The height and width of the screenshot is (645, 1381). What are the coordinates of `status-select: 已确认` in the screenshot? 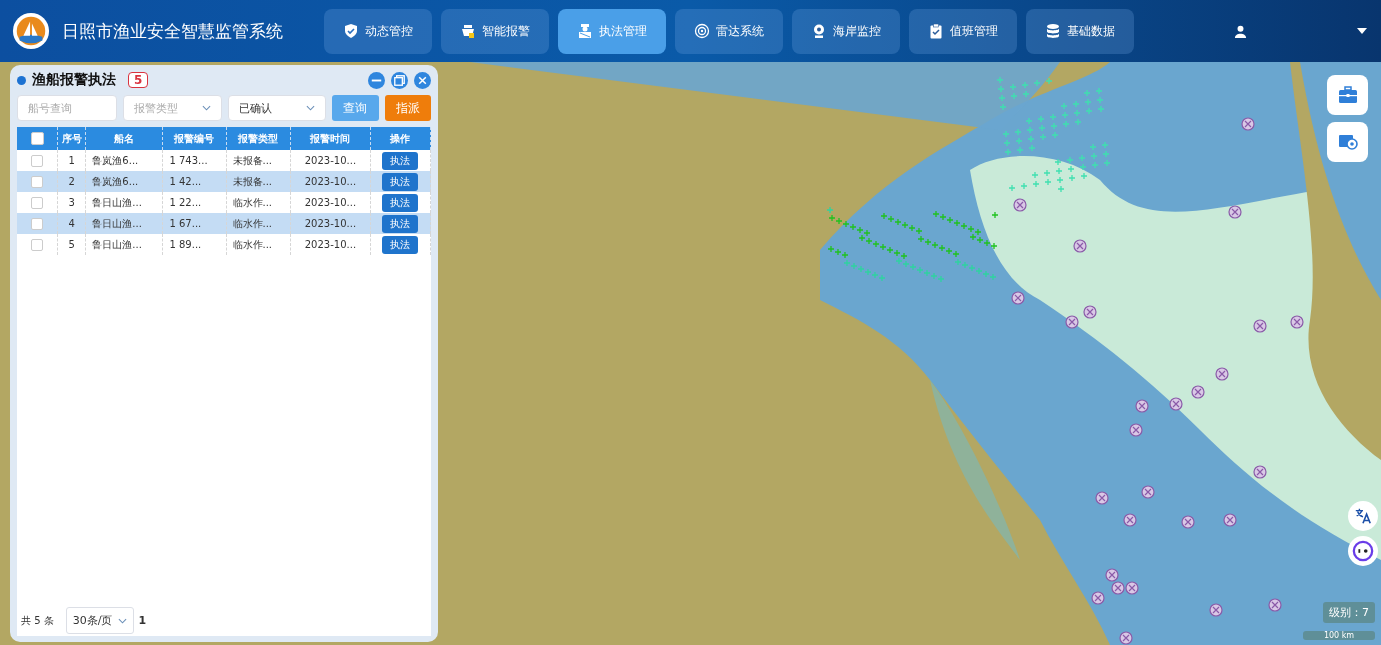 It's located at (277, 108).